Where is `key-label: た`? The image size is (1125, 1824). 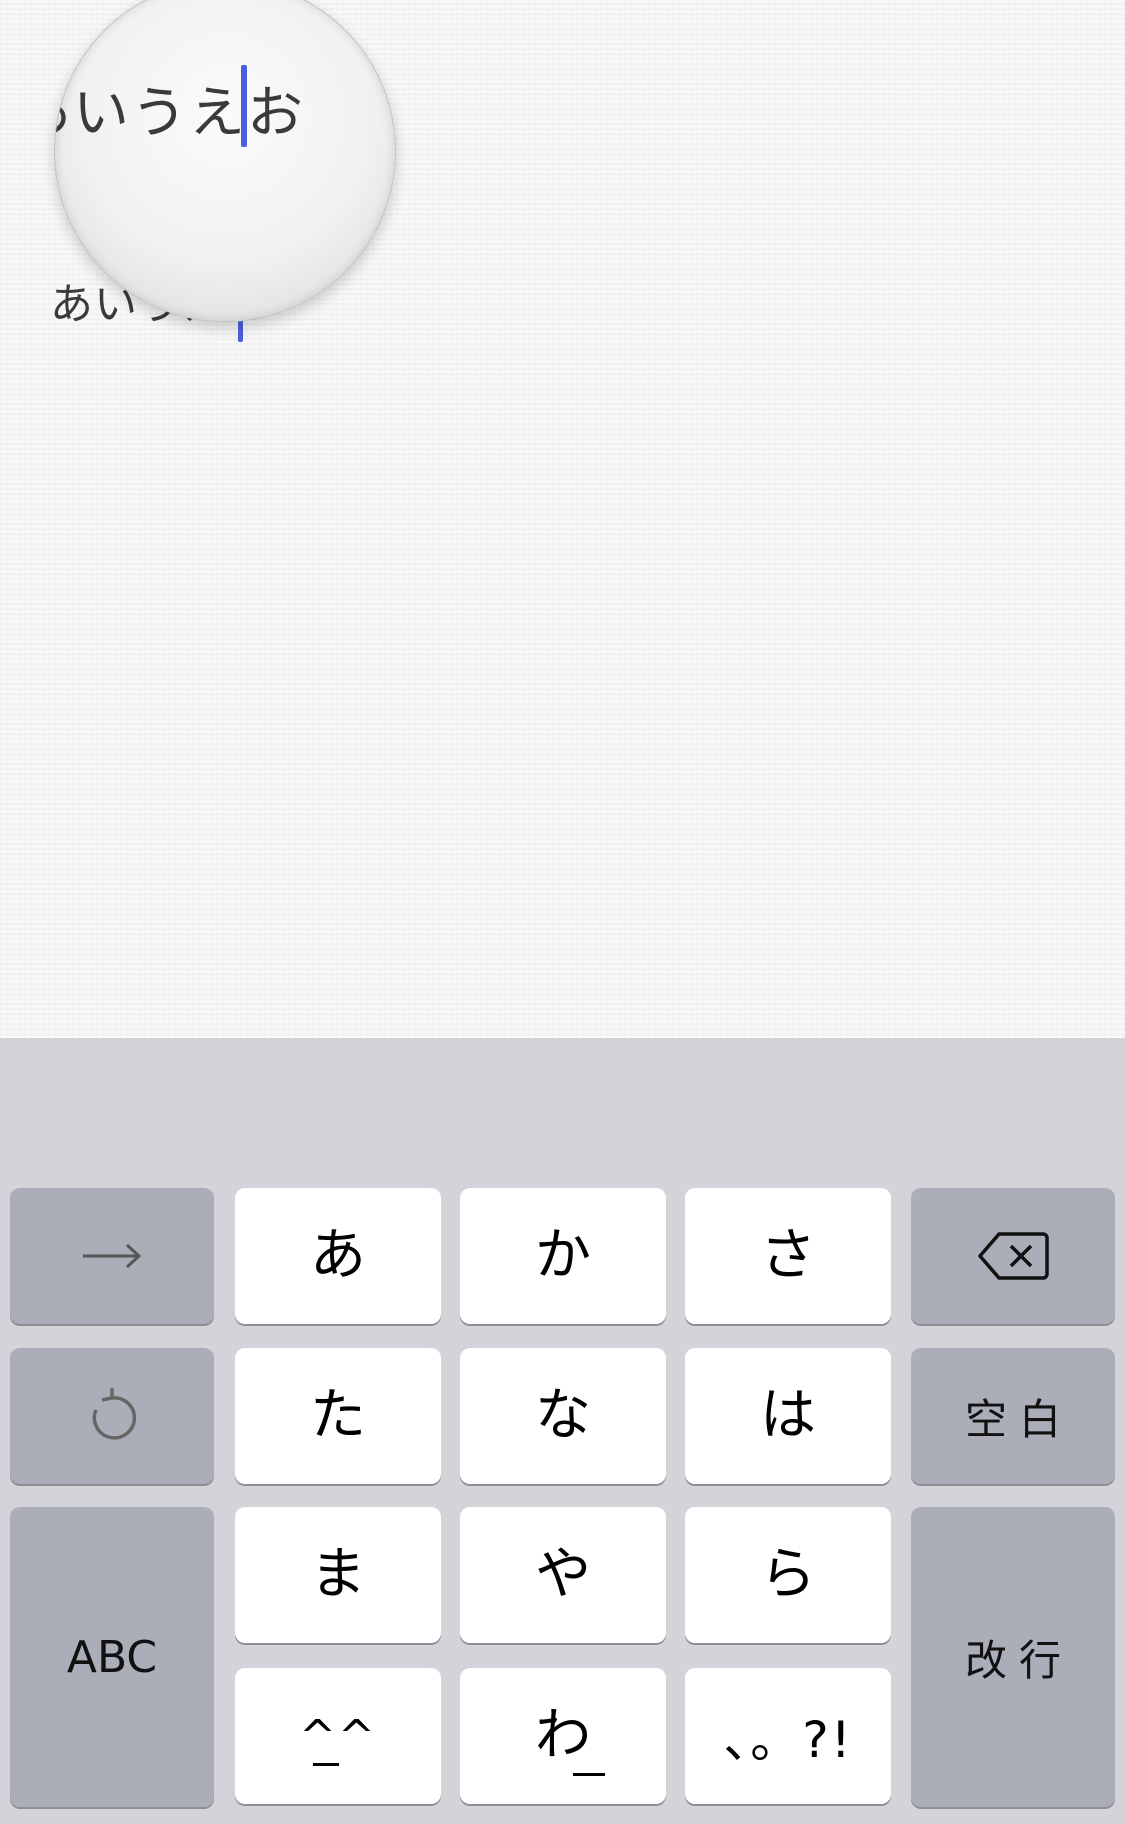 key-label: た is located at coordinates (338, 1415).